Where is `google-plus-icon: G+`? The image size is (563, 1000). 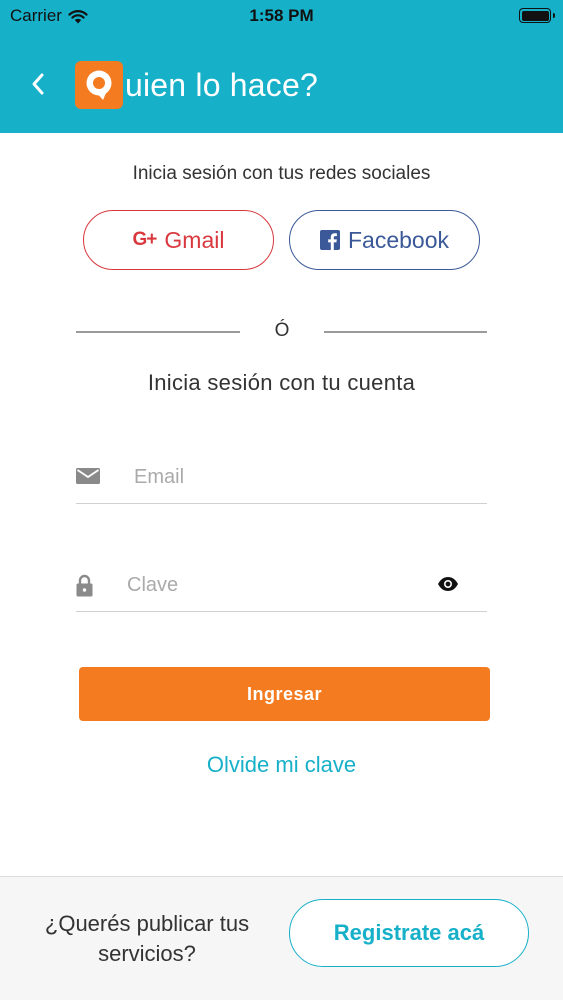
google-plus-icon: G+ is located at coordinates (145, 239).